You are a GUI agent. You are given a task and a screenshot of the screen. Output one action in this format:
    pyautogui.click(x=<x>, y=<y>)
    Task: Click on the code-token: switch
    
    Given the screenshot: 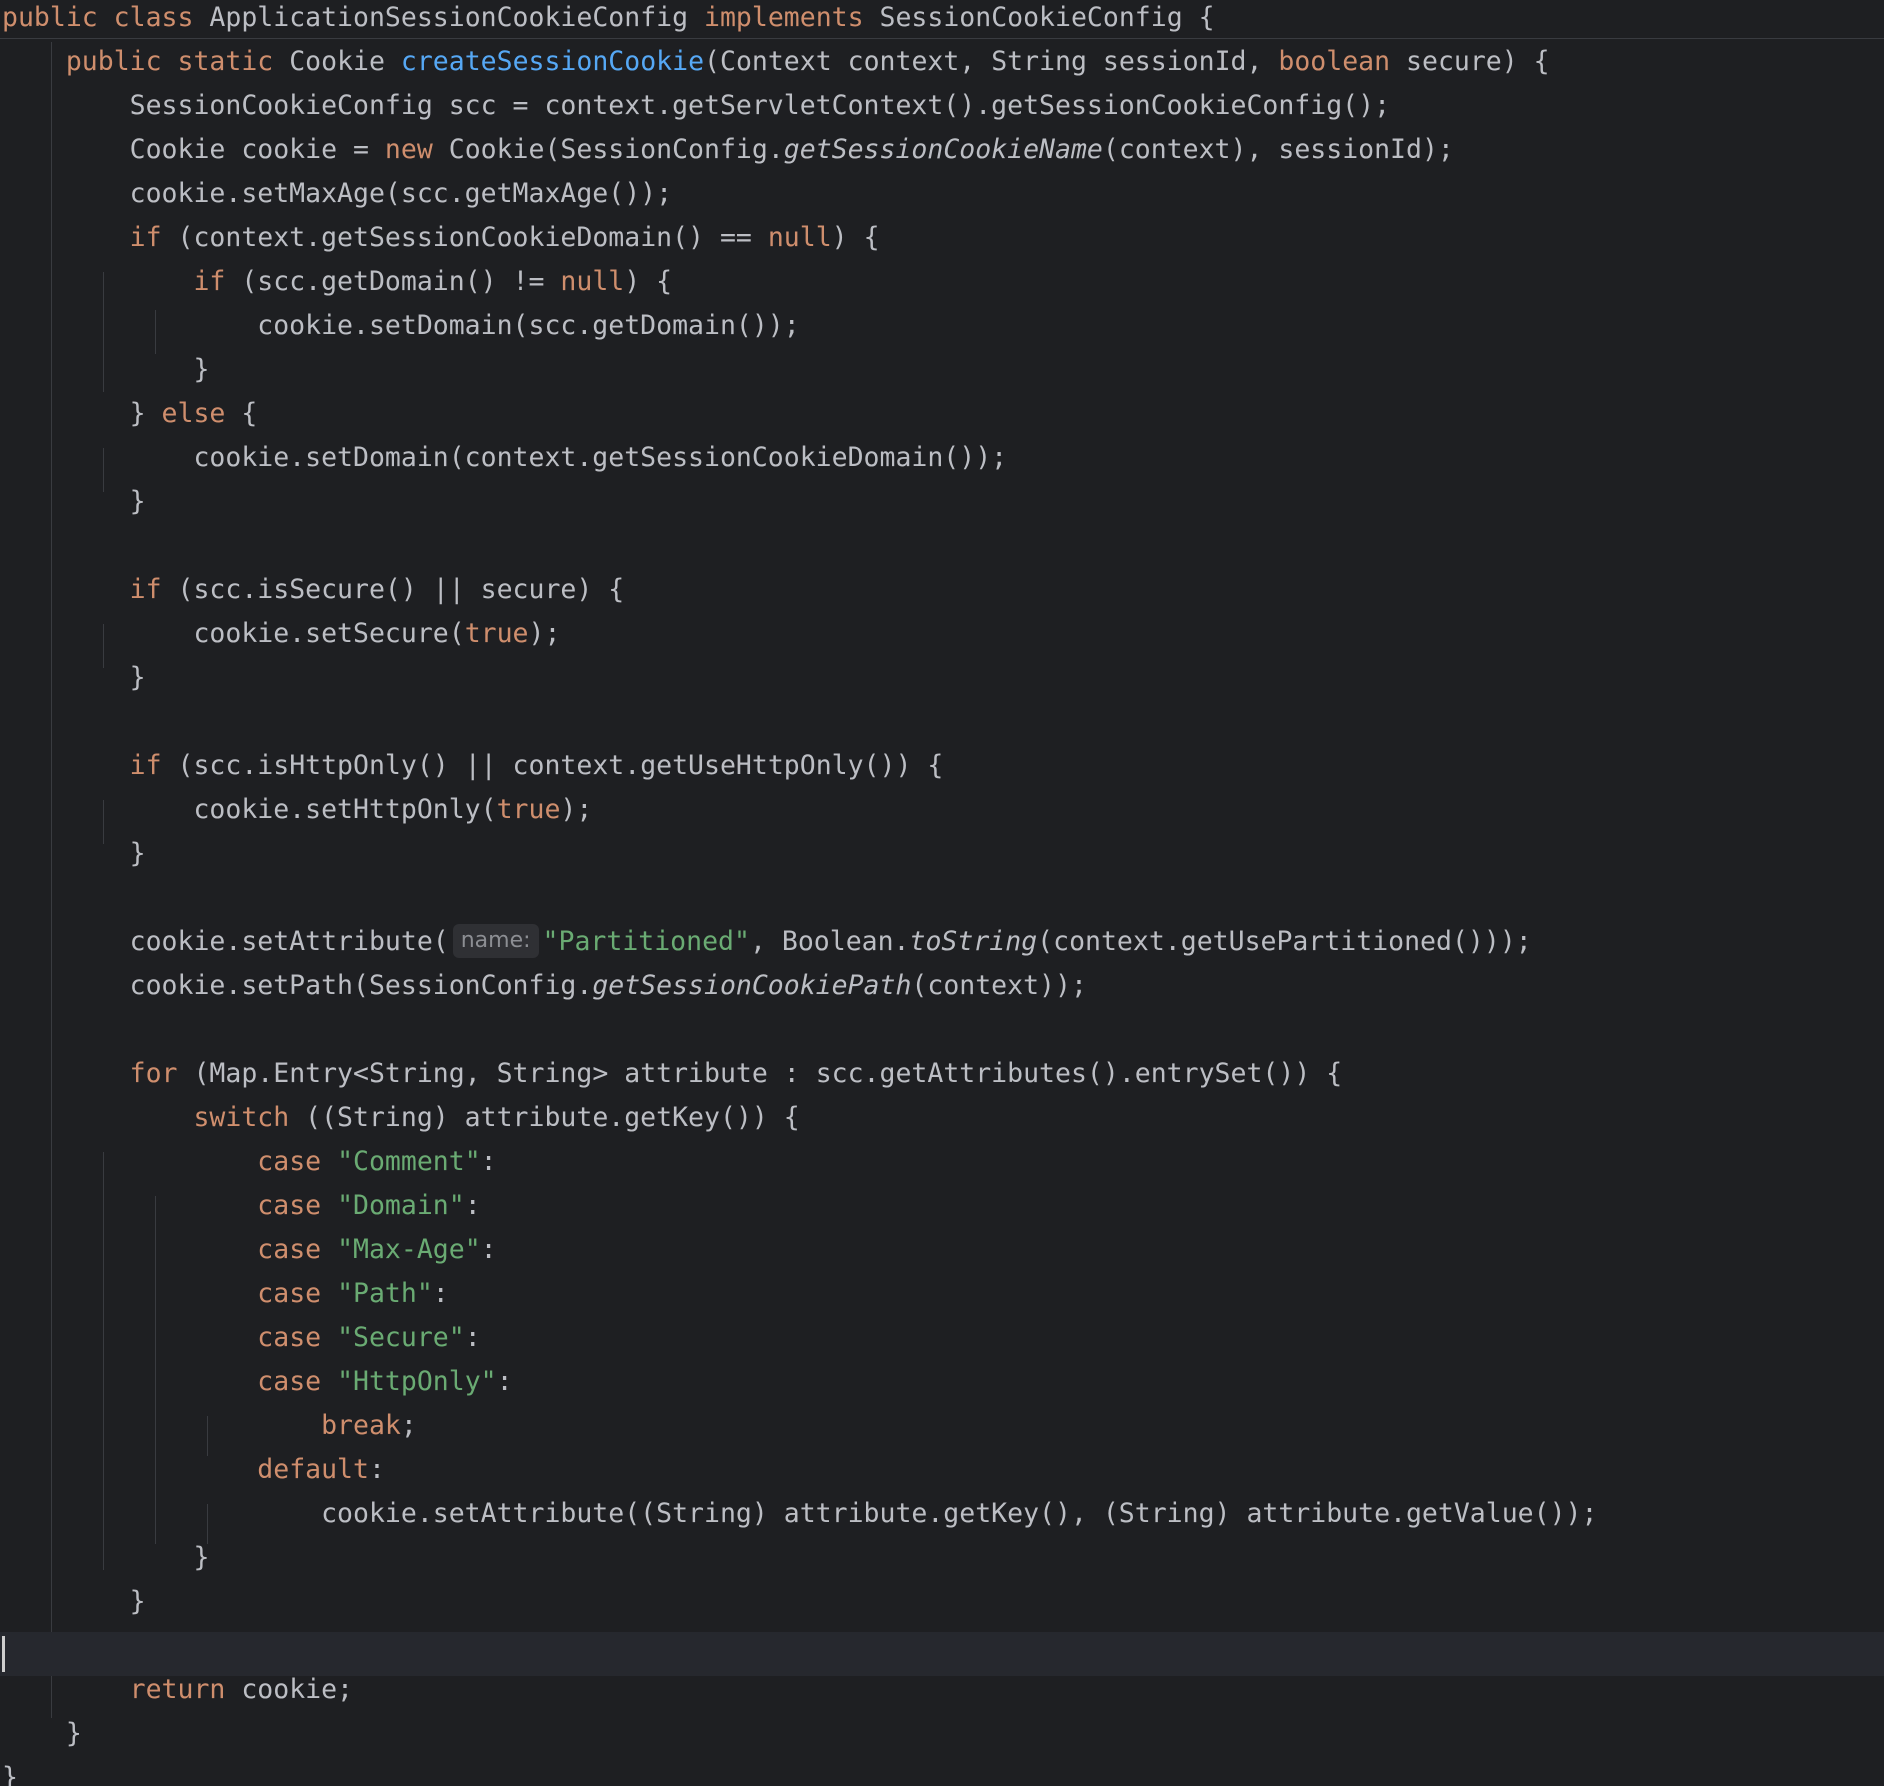 What is the action you would take?
    pyautogui.click(x=249, y=1117)
    